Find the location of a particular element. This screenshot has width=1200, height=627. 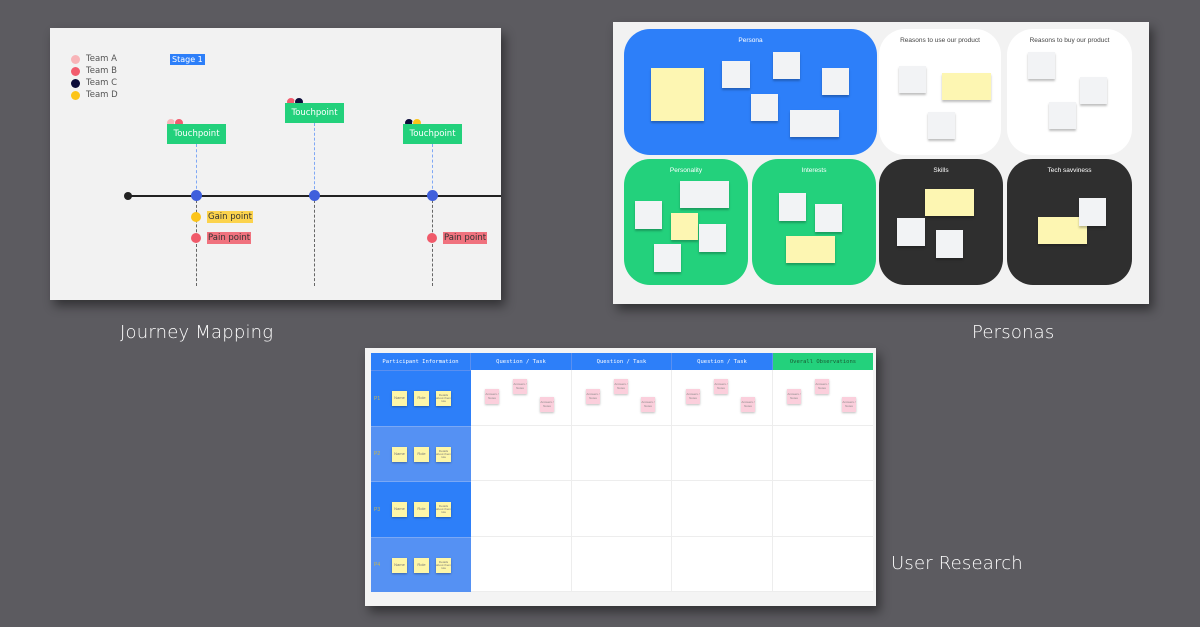

legend-label: Team A is located at coordinates (101, 59).